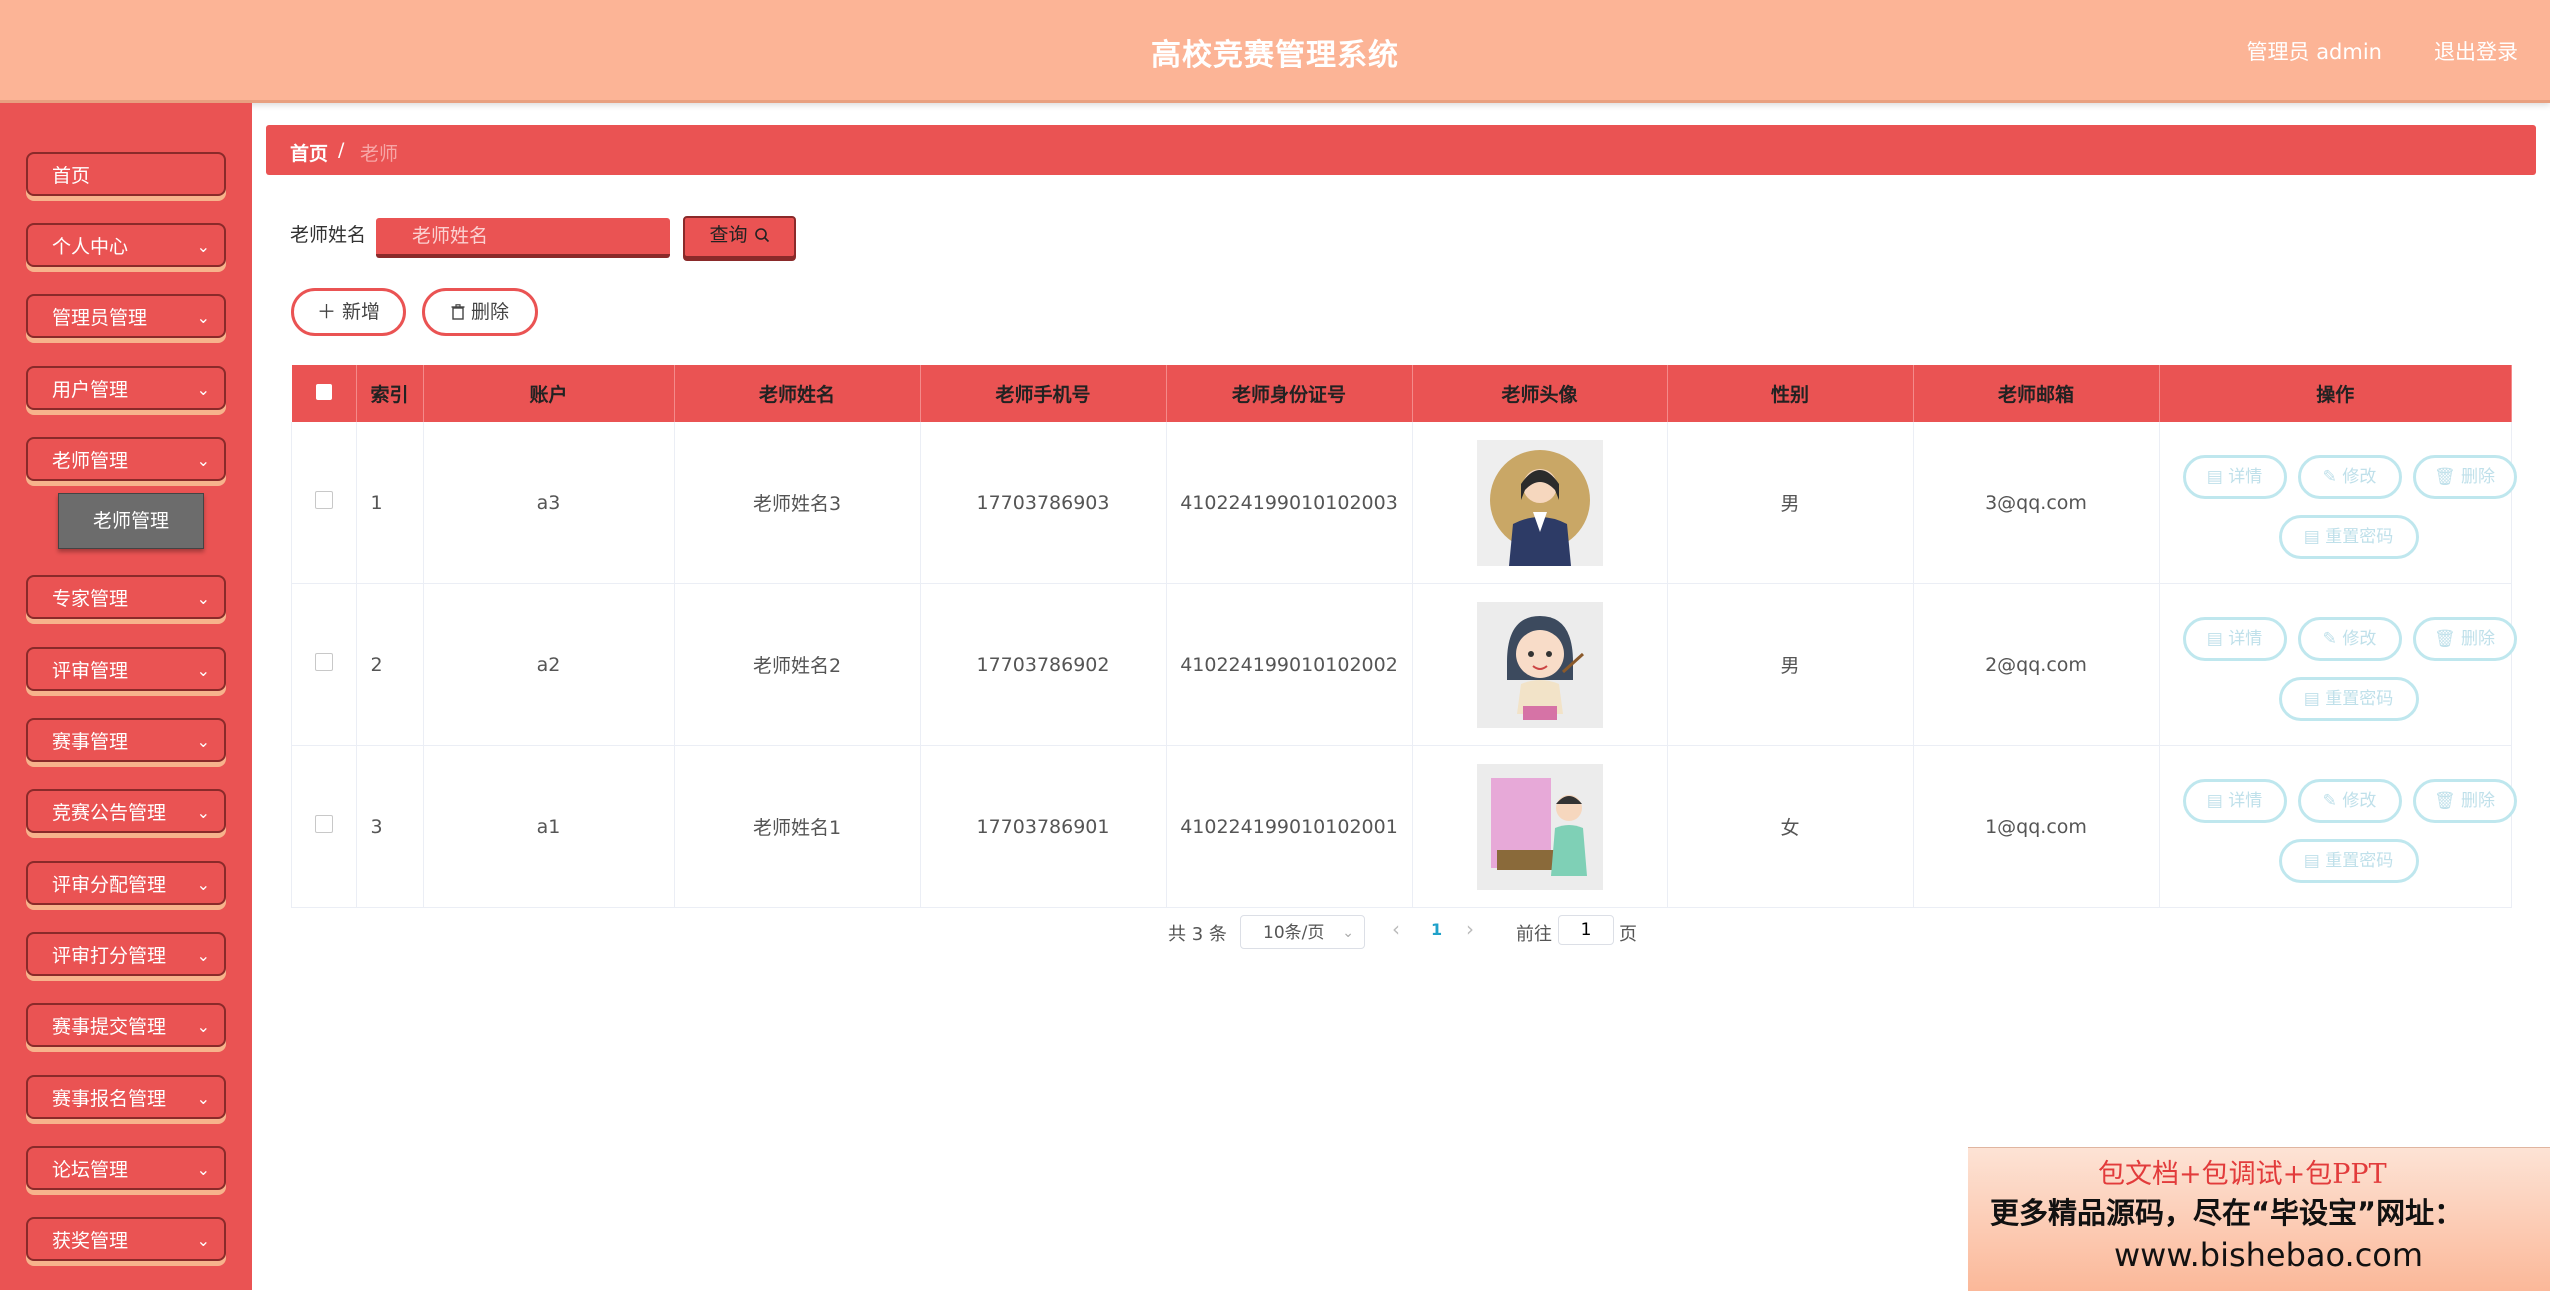 This screenshot has width=2550, height=1291. I want to click on sidebar-item-label: 用户管理, so click(90, 390).